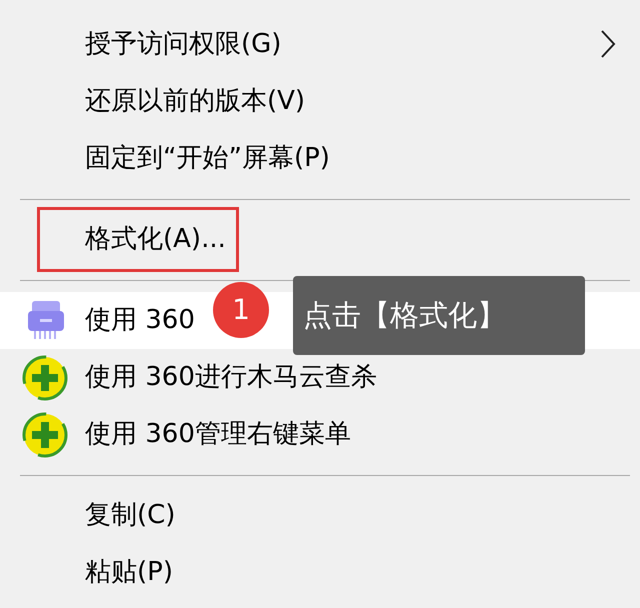  Describe the element at coordinates (130, 515) in the screenshot. I see `menu-item-label: 复制(C)` at that location.